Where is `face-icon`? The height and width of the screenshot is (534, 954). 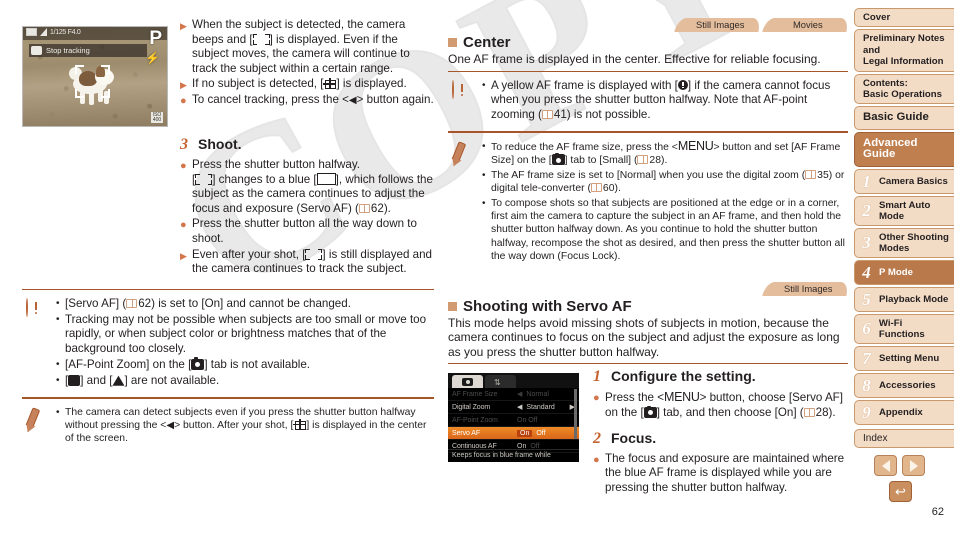
face-icon is located at coordinates (36, 50).